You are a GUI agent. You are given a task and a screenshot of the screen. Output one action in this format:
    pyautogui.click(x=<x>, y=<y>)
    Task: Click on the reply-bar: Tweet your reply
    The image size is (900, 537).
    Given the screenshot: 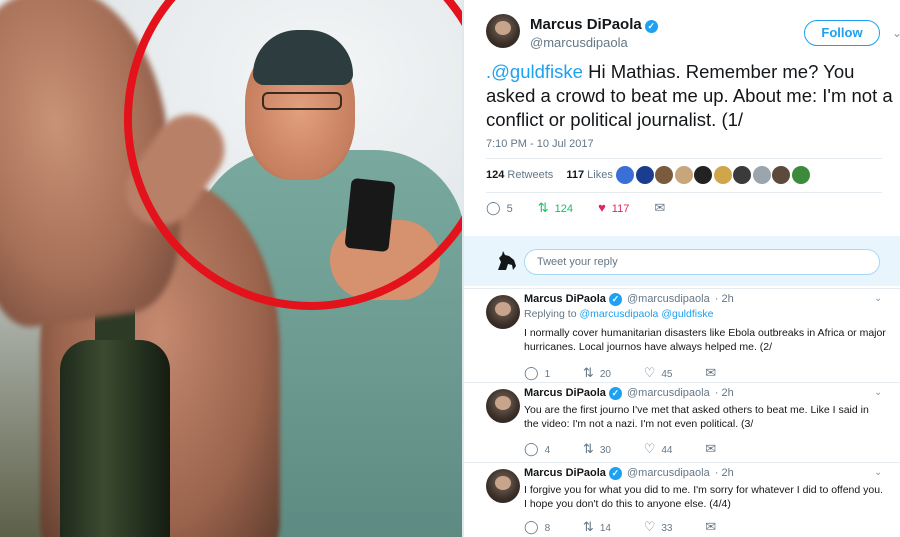 What is the action you would take?
    pyautogui.click(x=682, y=261)
    